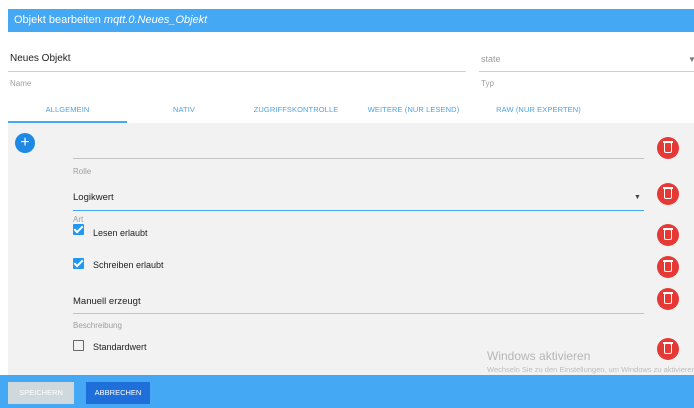  I want to click on read-checkbox, so click(78, 229).